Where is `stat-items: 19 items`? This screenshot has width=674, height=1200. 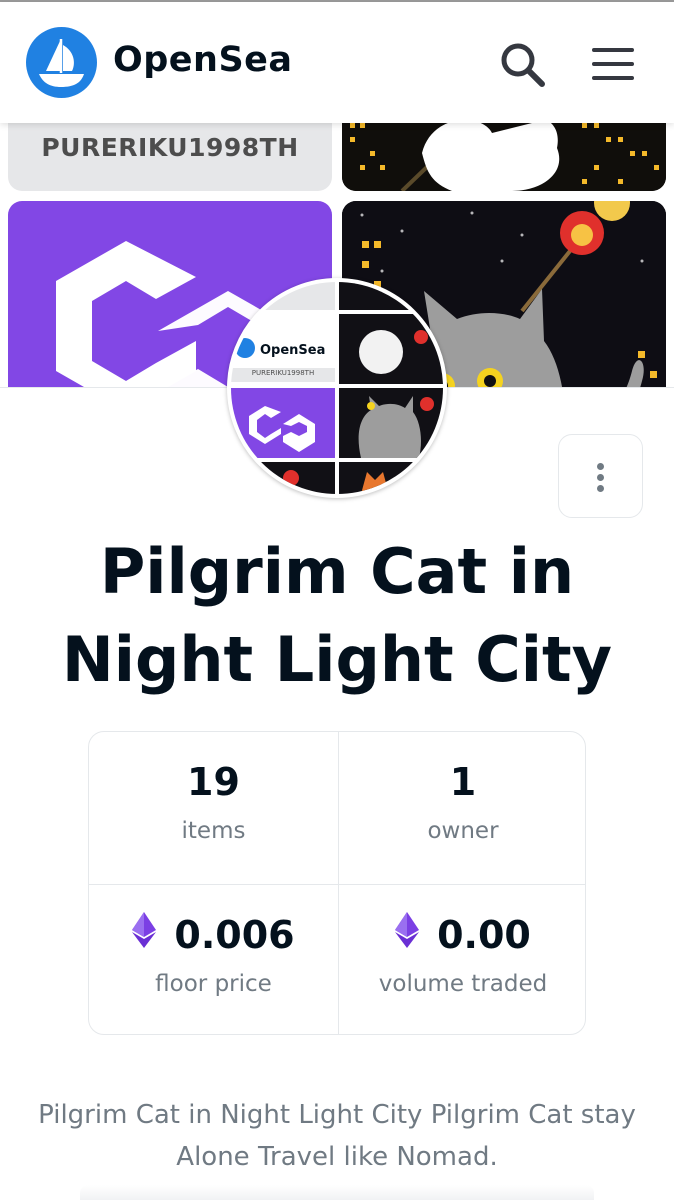 stat-items: 19 items is located at coordinates (213, 808).